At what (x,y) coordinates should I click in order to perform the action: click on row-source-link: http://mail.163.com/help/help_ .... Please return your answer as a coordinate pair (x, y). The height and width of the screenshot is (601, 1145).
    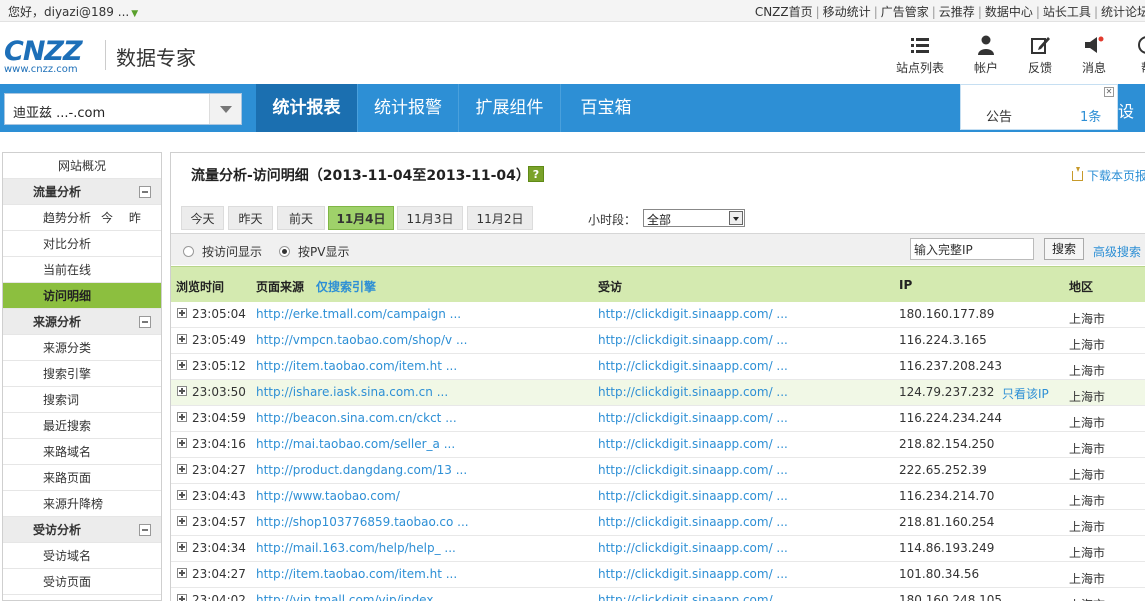
    Looking at the image, I should click on (421, 548).